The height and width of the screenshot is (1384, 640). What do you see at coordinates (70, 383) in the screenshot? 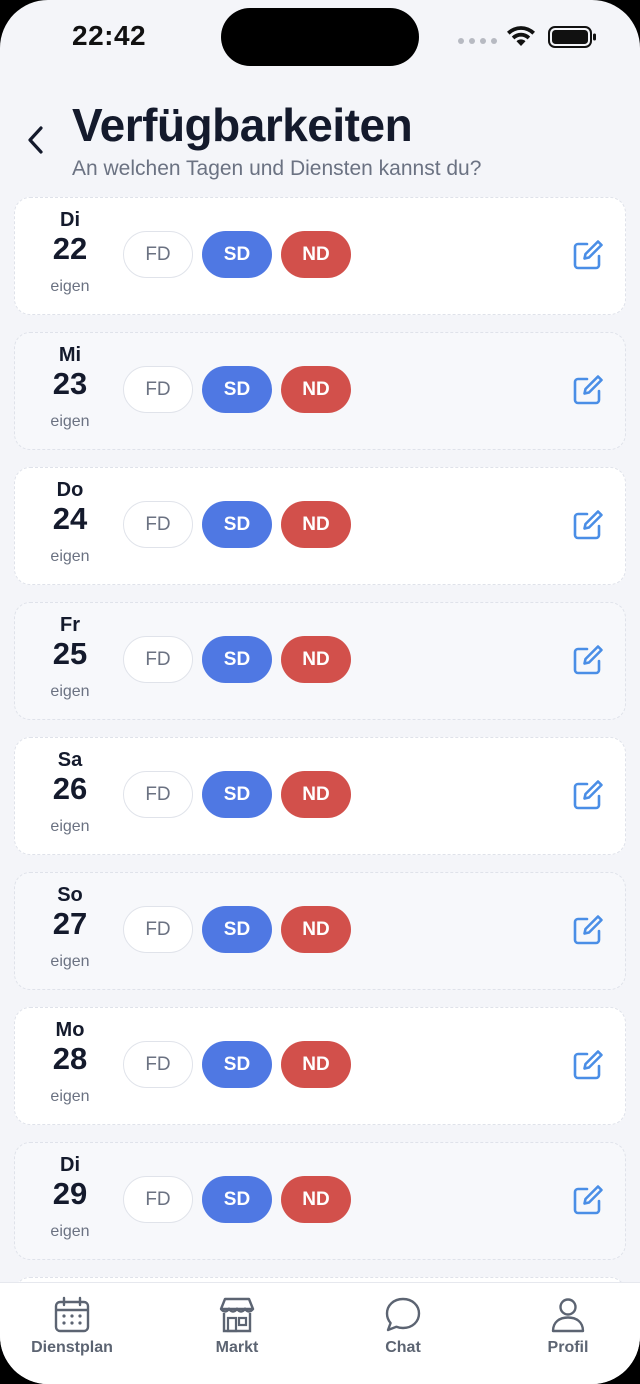
I see `day-number: 23` at bounding box center [70, 383].